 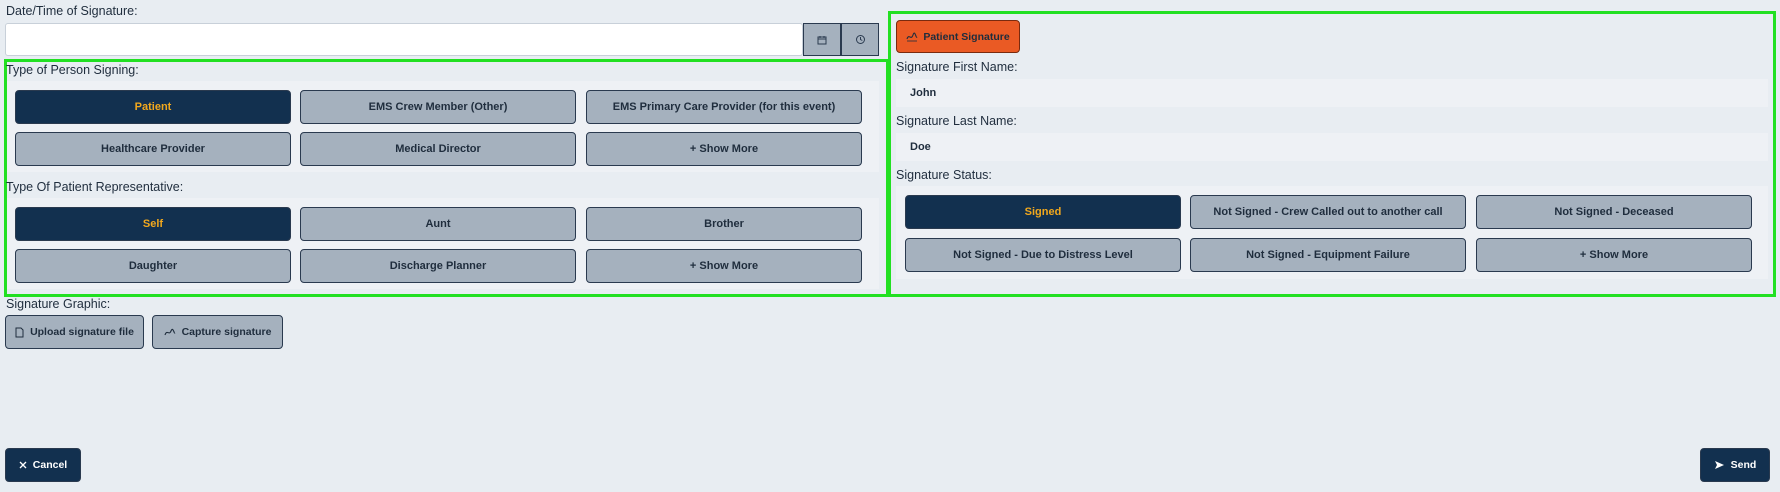 What do you see at coordinates (72, 70) in the screenshot?
I see `person-signing-label: Type of Person Signing:` at bounding box center [72, 70].